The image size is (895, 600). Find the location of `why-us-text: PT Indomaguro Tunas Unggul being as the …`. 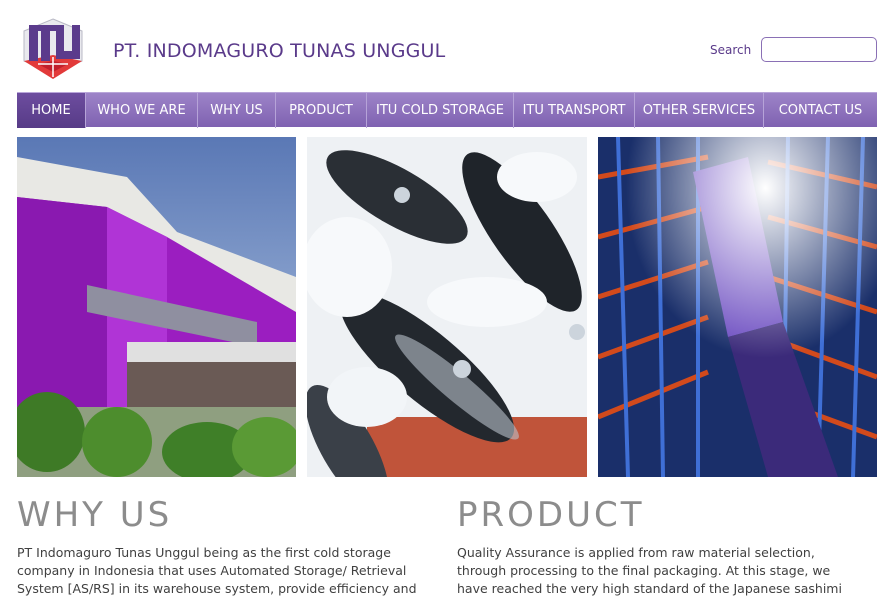

why-us-text: PT Indomaguro Tunas Unggul being as the … is located at coordinates (217, 570).